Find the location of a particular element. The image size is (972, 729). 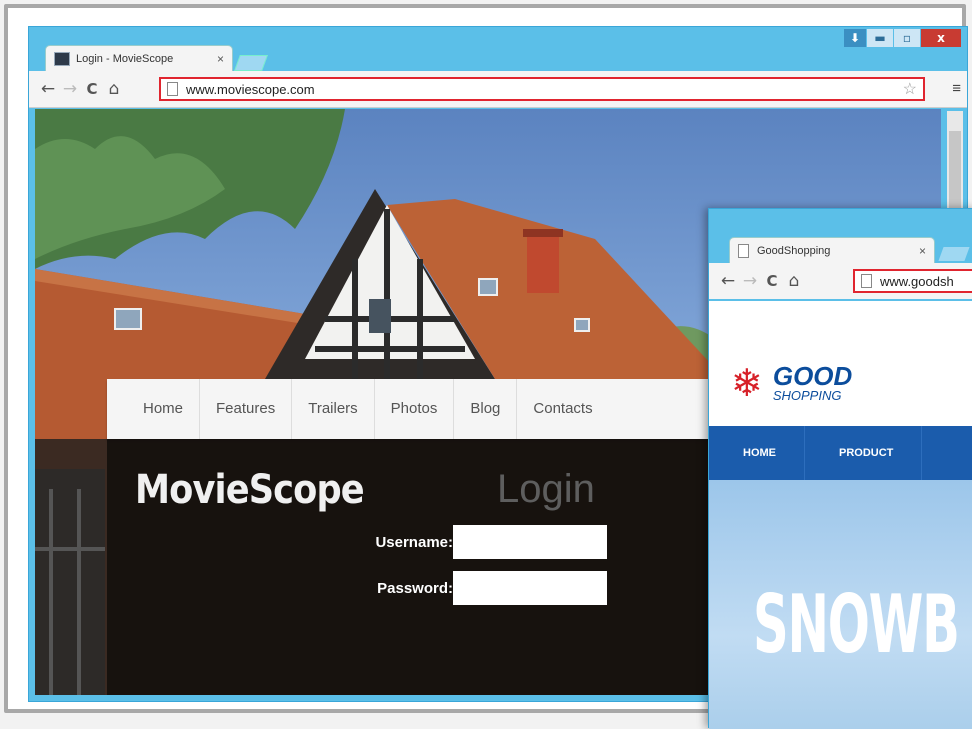

close-window-button: x is located at coordinates (941, 38).